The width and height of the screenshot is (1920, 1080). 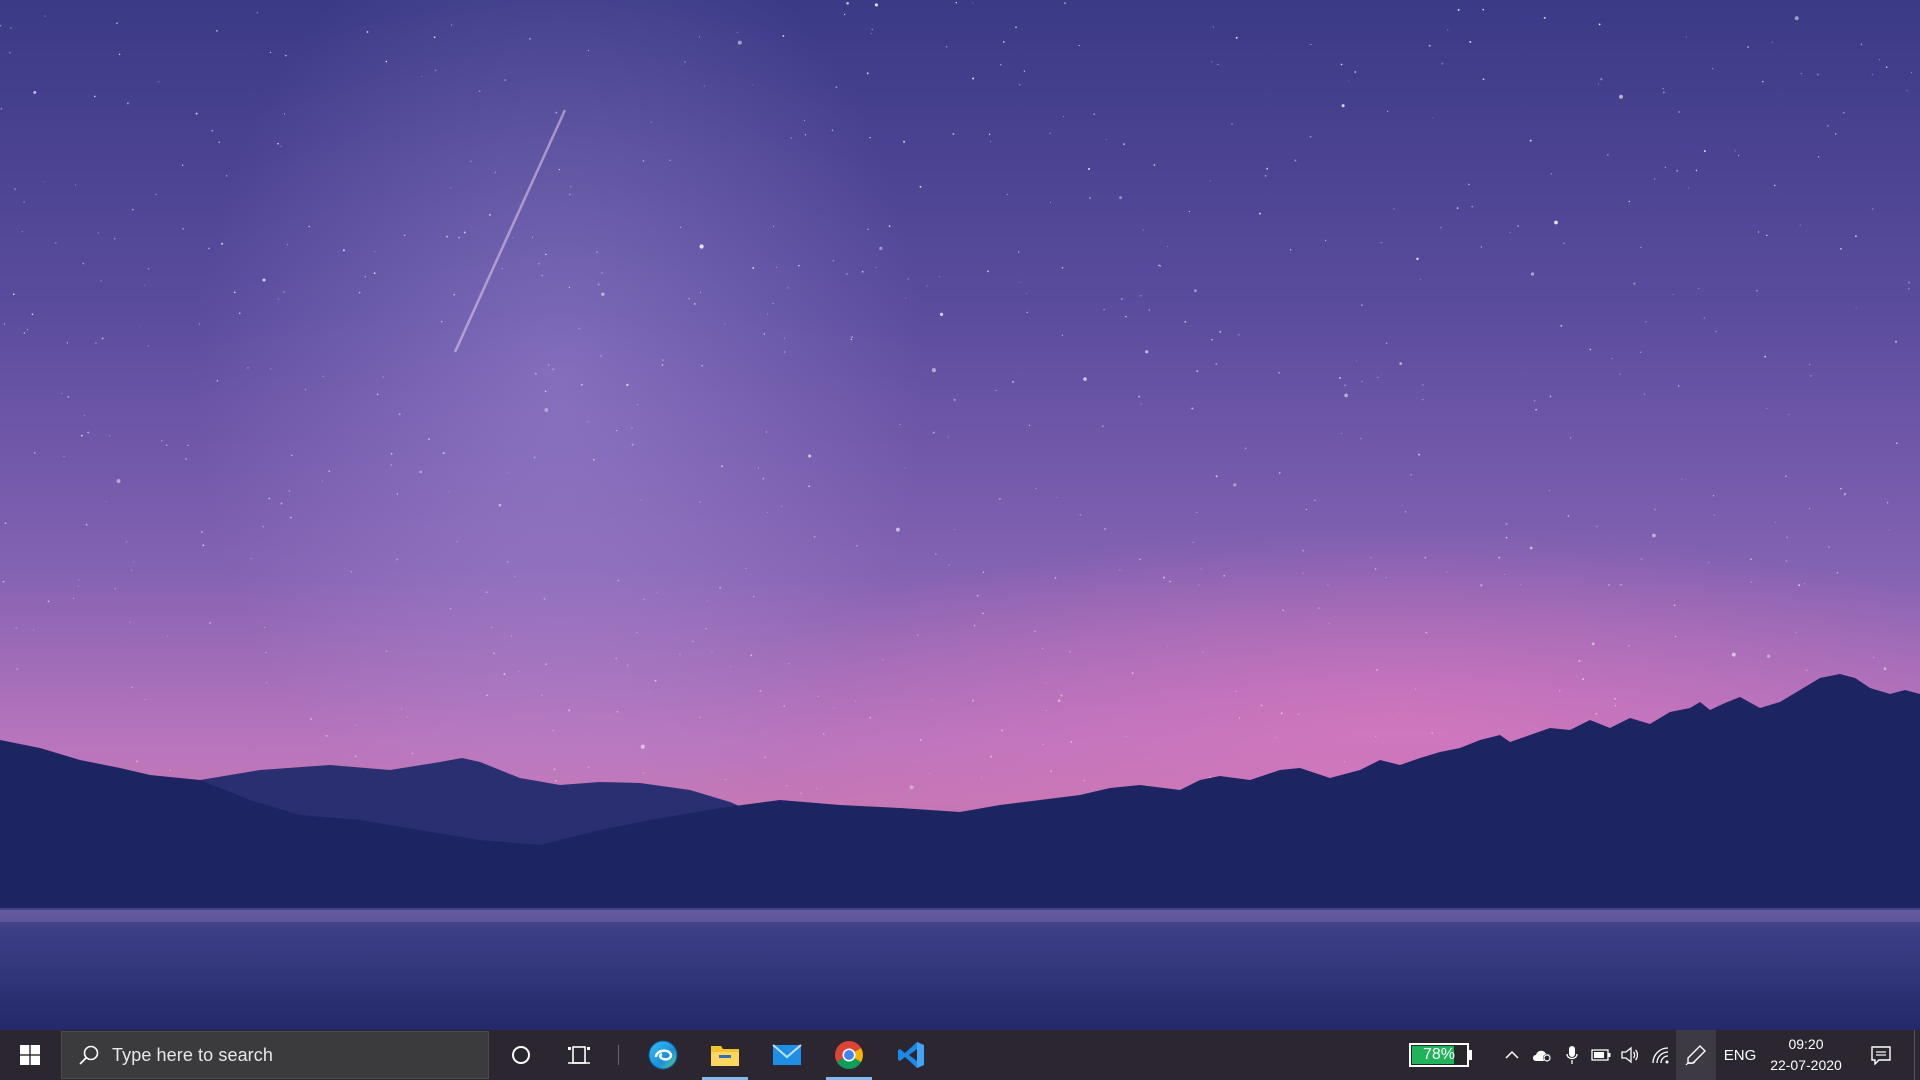 I want to click on tray-battery, so click(x=1601, y=1055).